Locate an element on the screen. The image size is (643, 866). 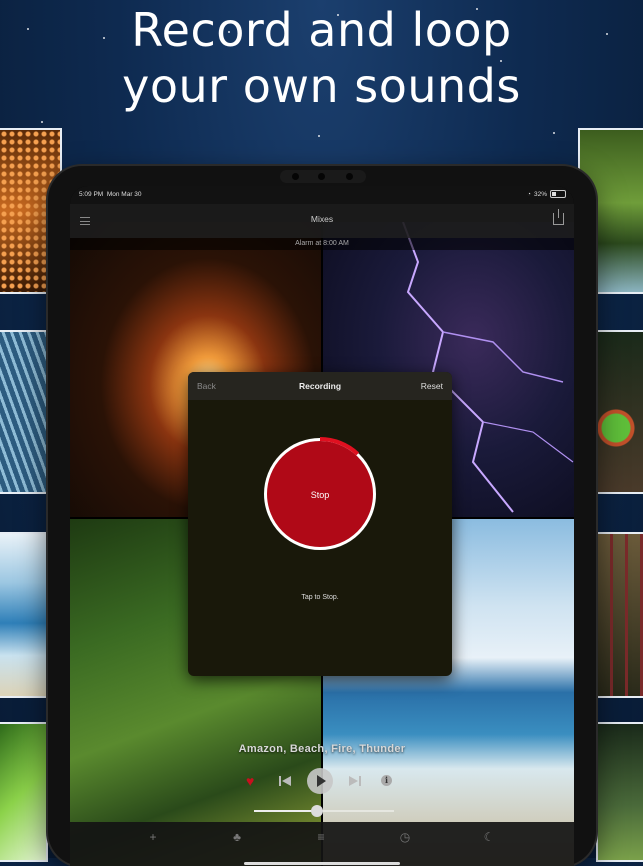
status-right: ◔ 32% is located at coordinates (546, 194).